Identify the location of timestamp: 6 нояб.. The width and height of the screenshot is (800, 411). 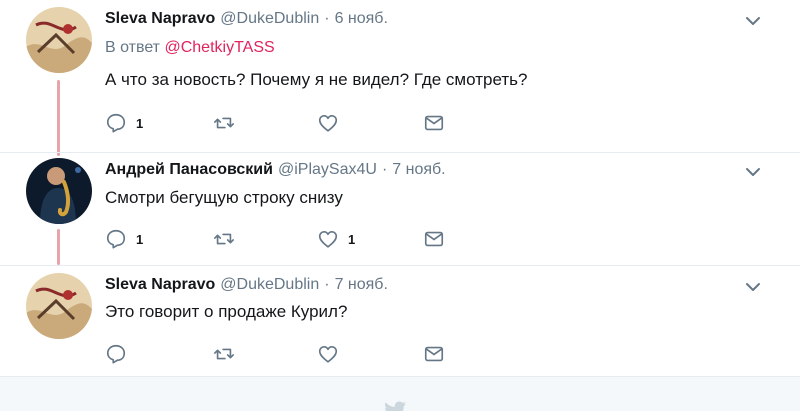
(361, 19).